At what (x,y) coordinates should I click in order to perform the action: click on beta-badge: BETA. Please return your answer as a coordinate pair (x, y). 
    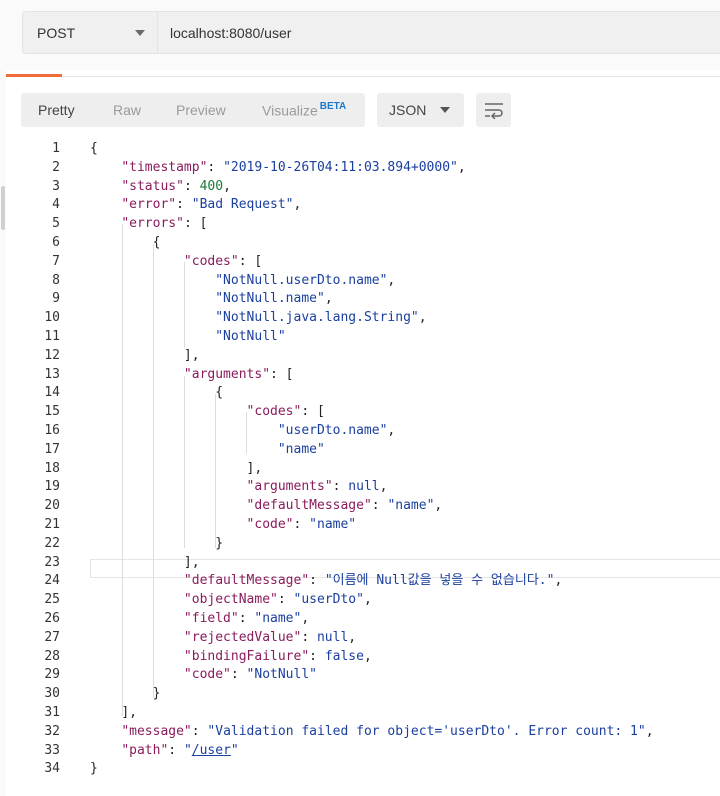
    Looking at the image, I should click on (333, 106).